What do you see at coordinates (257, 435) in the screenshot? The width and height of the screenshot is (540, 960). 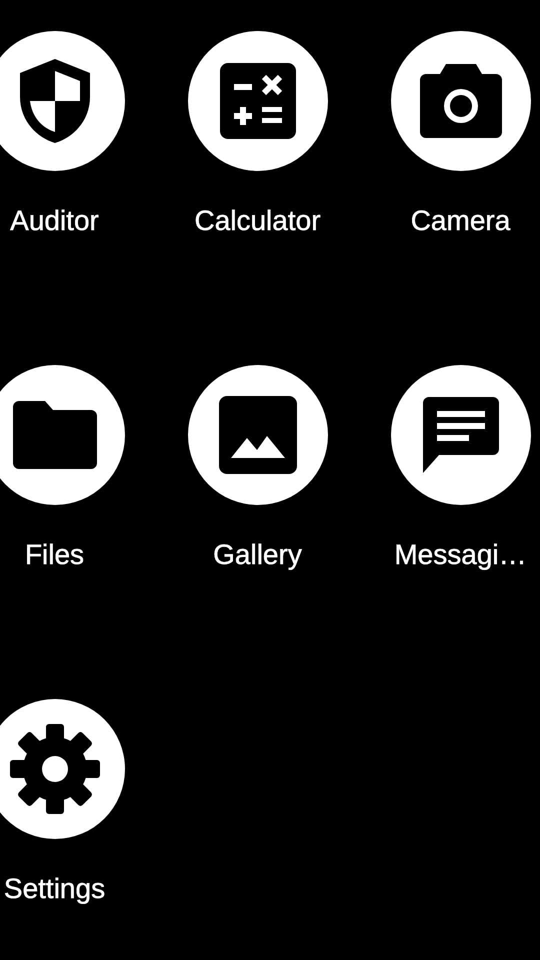 I see `image-icon` at bounding box center [257, 435].